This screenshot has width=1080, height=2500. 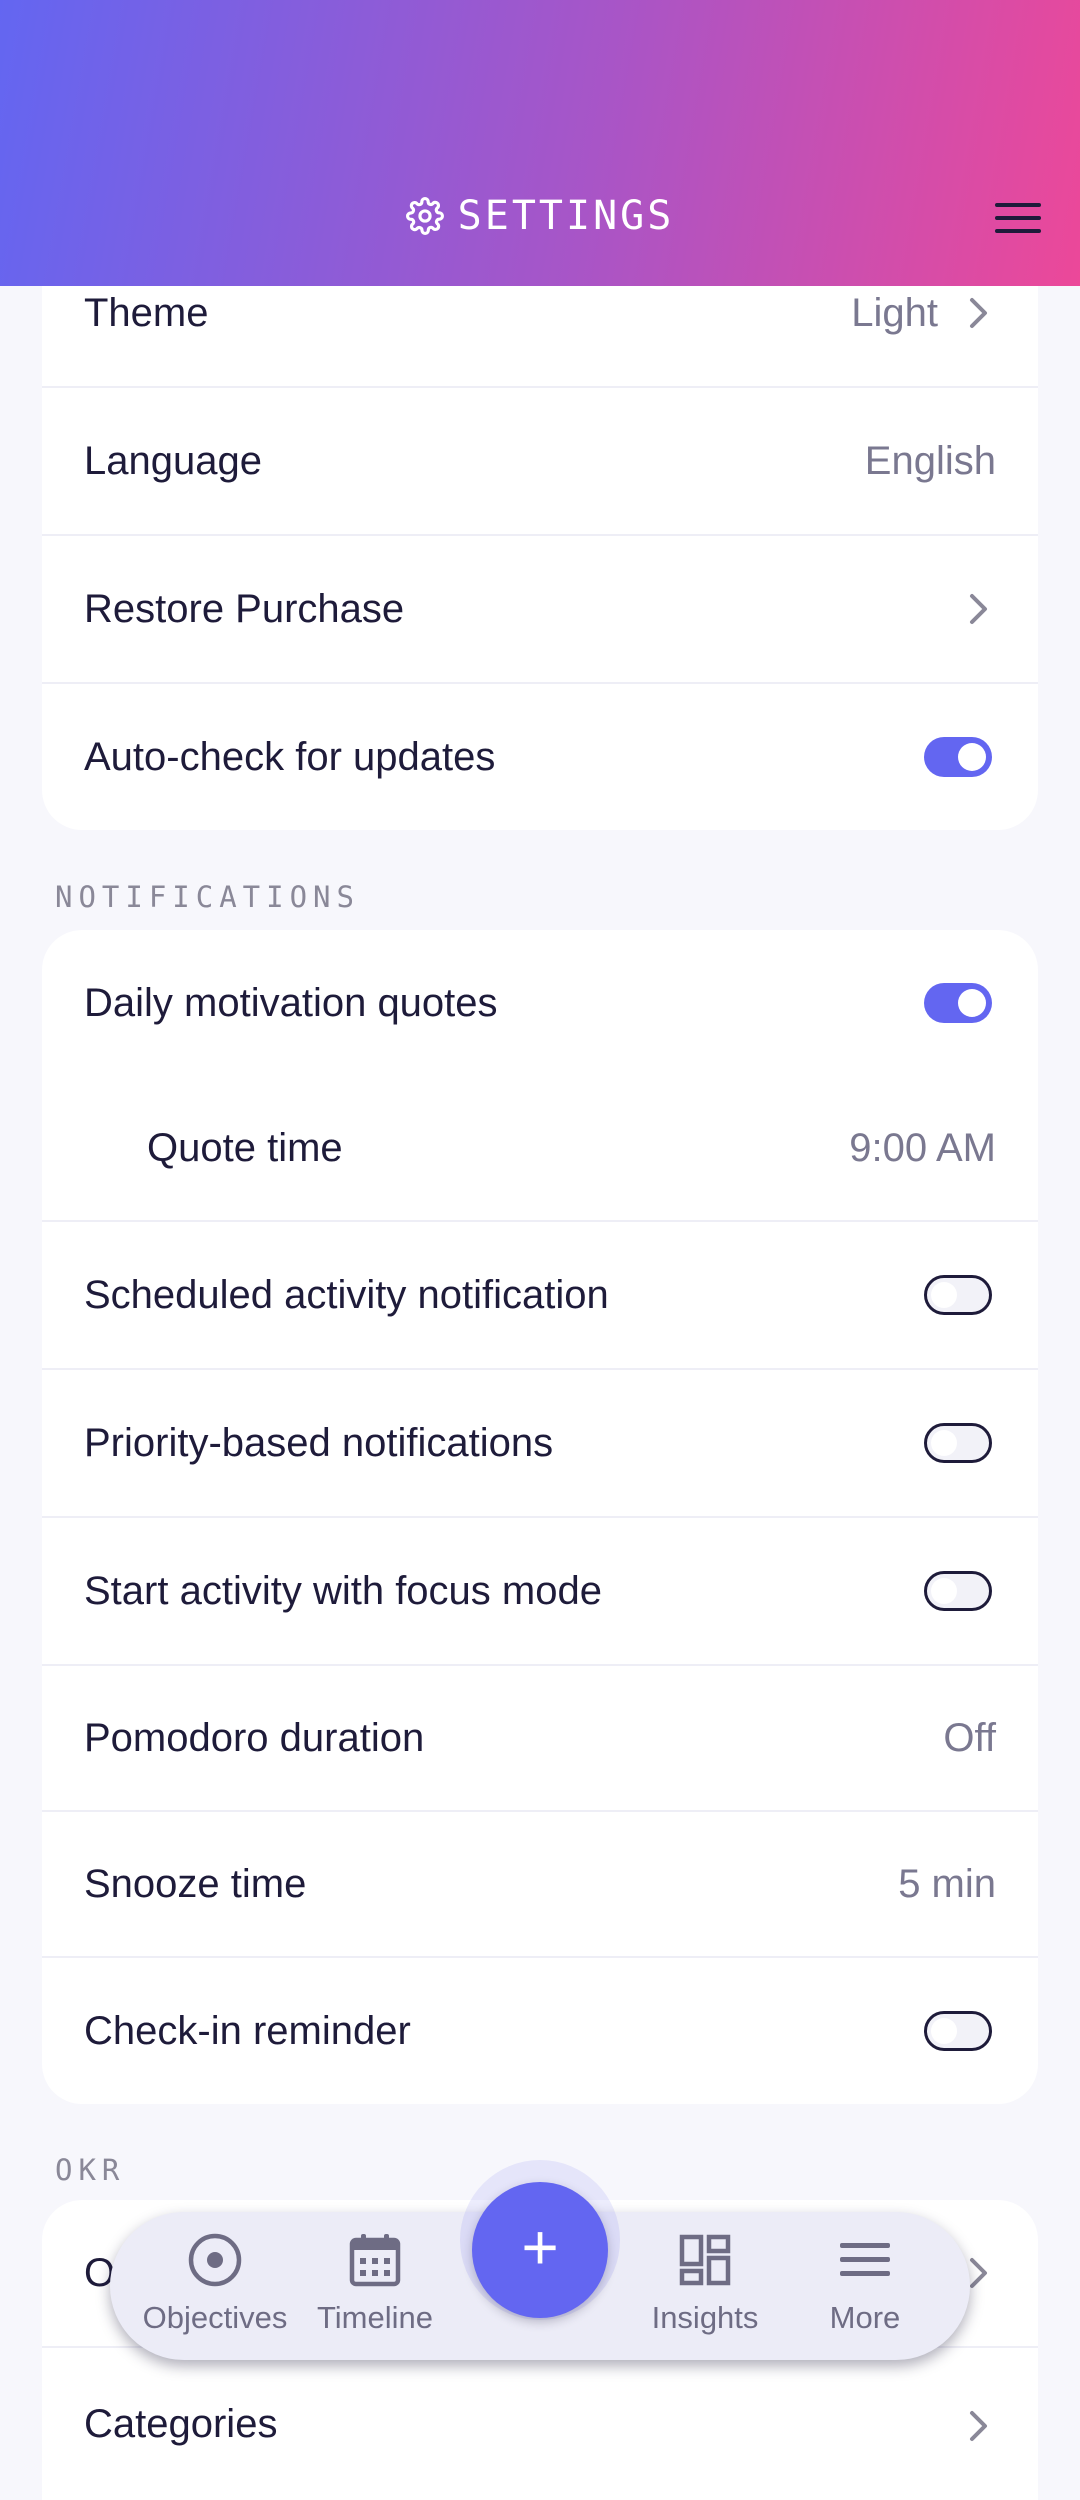 I want to click on nav-objectives: Objectives, so click(x=215, y=2290).